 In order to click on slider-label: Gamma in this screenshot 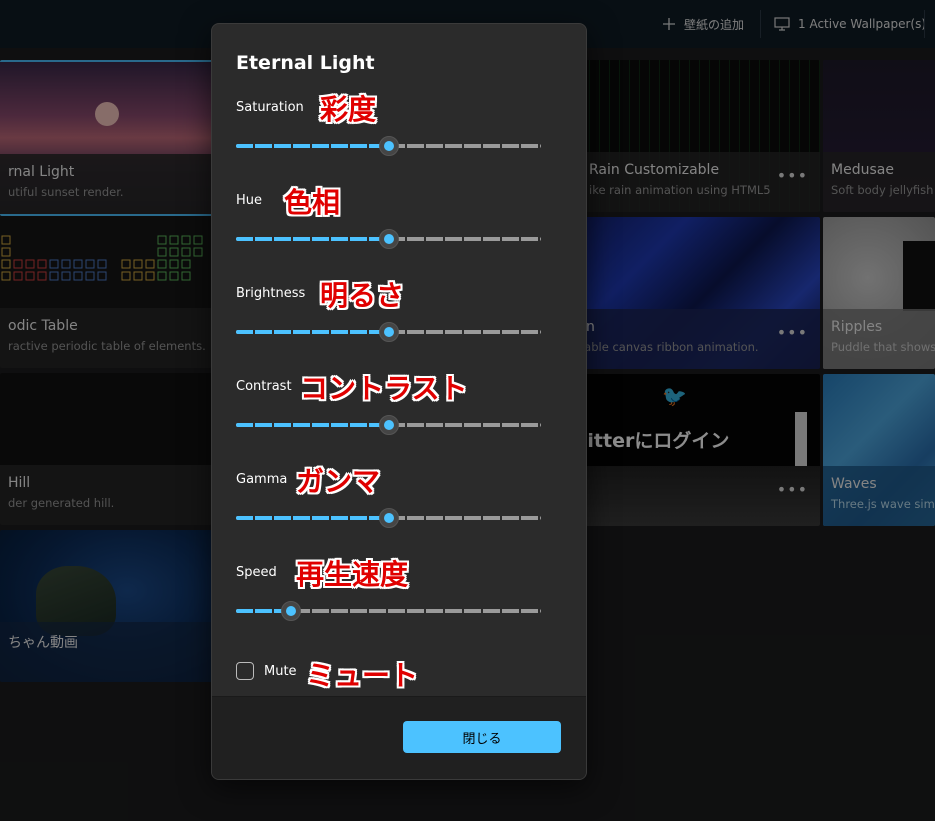, I will do `click(262, 479)`.